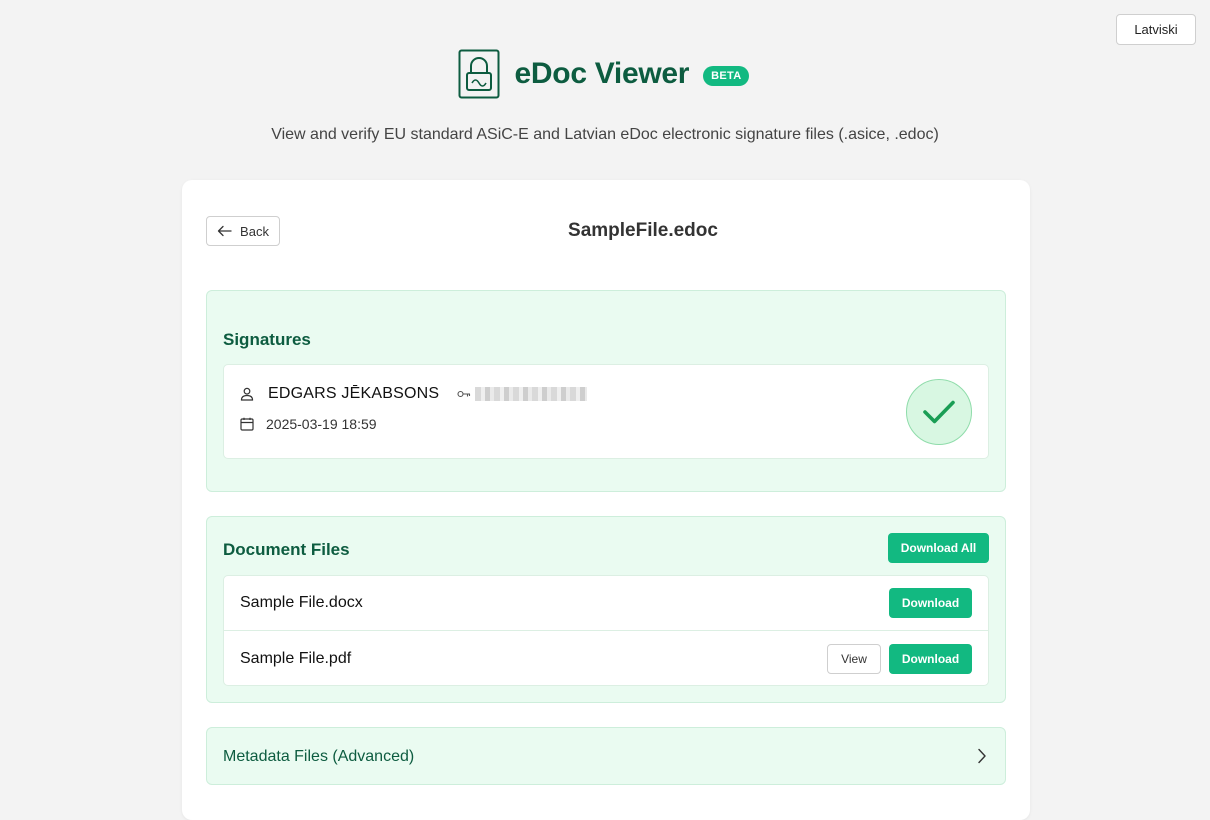  I want to click on list-item: Sample File.pdf View Download, so click(606, 658).